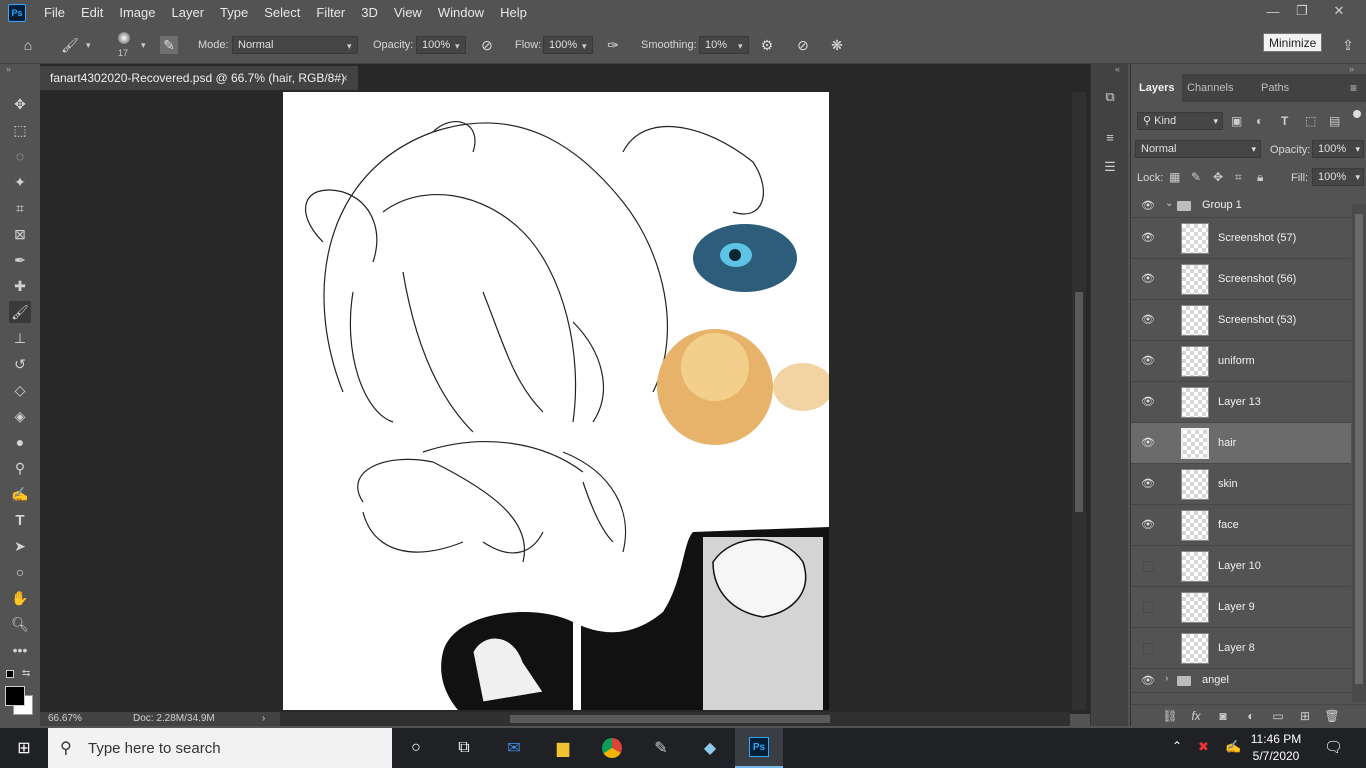 The width and height of the screenshot is (1366, 768). I want to click on mode-select: Normal, so click(295, 45).